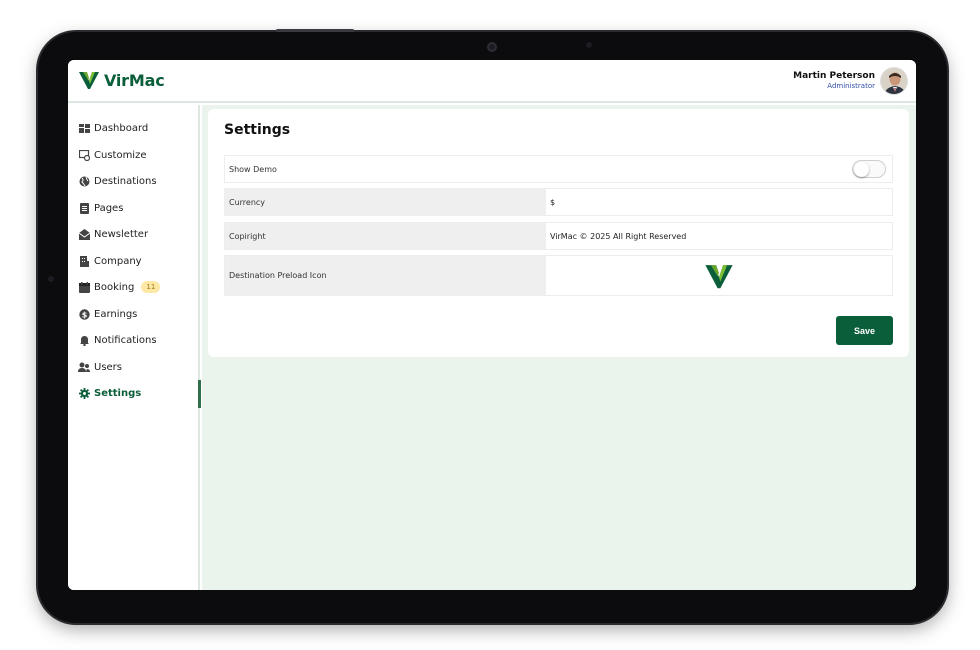 This screenshot has height=650, width=980. Describe the element at coordinates (864, 330) in the screenshot. I see `save-button: Save` at that location.